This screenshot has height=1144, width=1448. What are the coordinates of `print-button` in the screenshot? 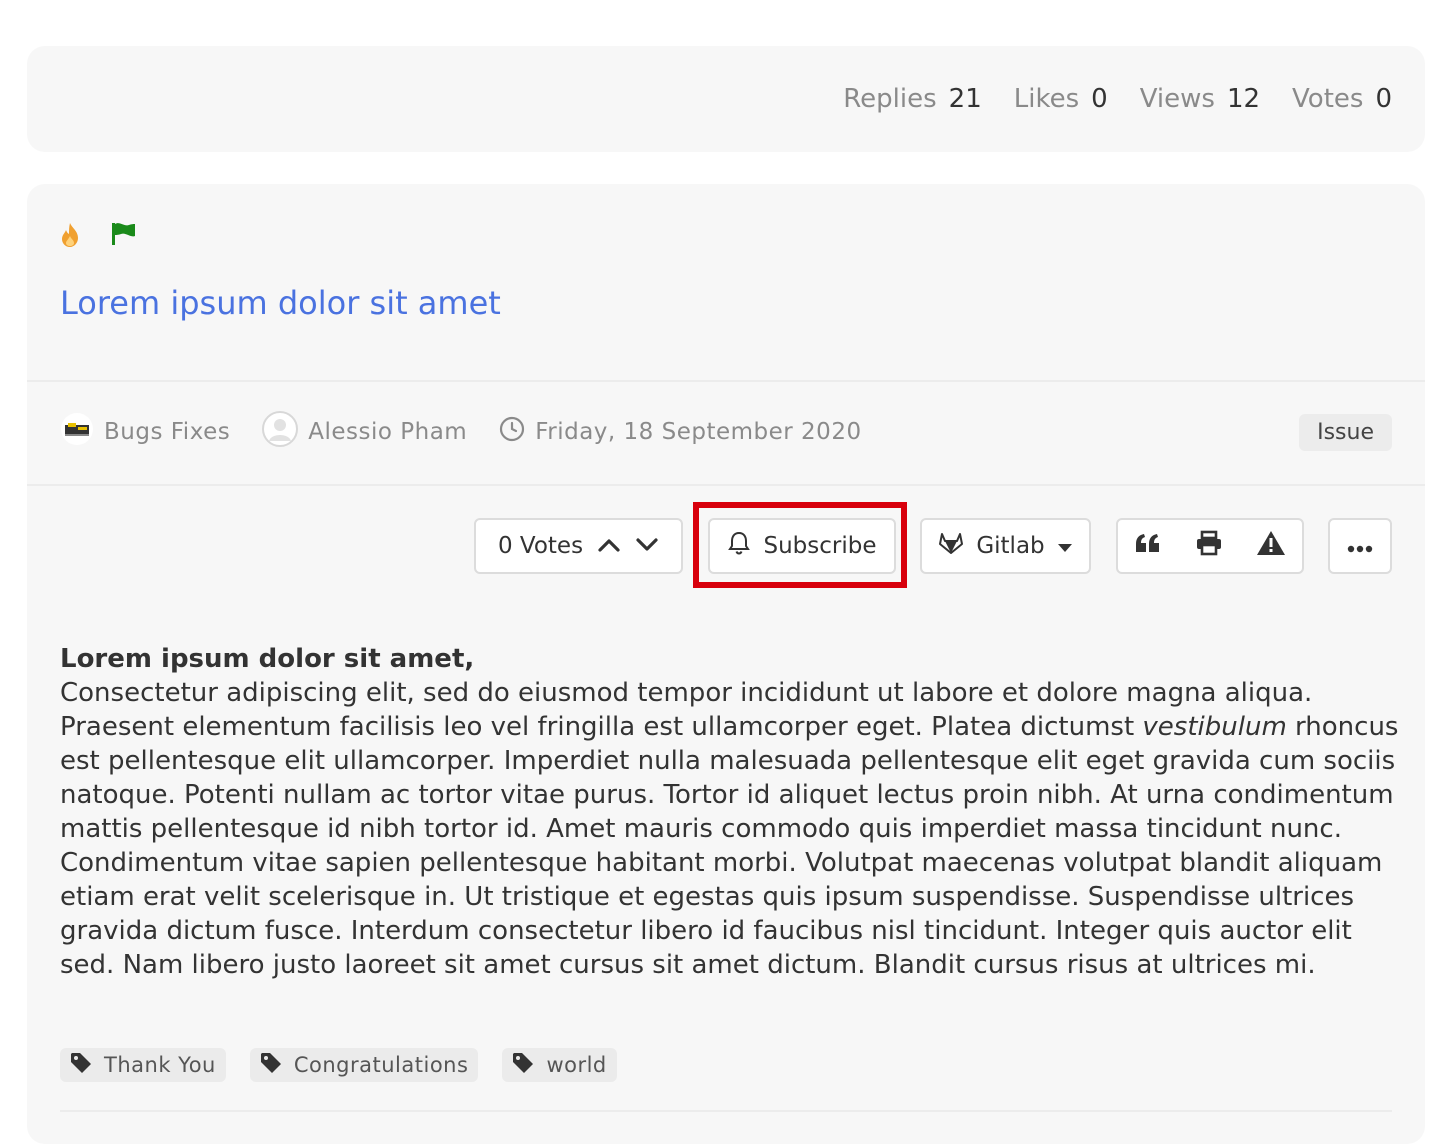 It's located at (1209, 546).